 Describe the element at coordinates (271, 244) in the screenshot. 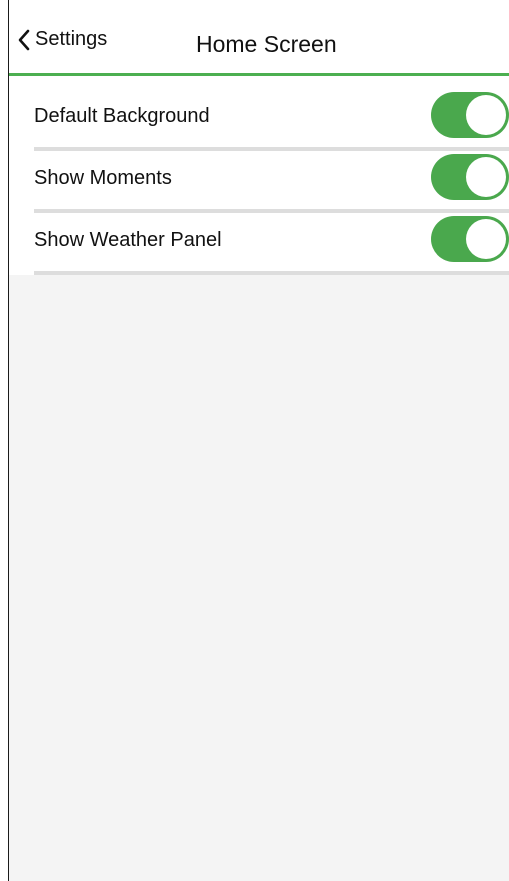

I see `setting-row-show-weather-panel: Show Weather Panel` at that location.